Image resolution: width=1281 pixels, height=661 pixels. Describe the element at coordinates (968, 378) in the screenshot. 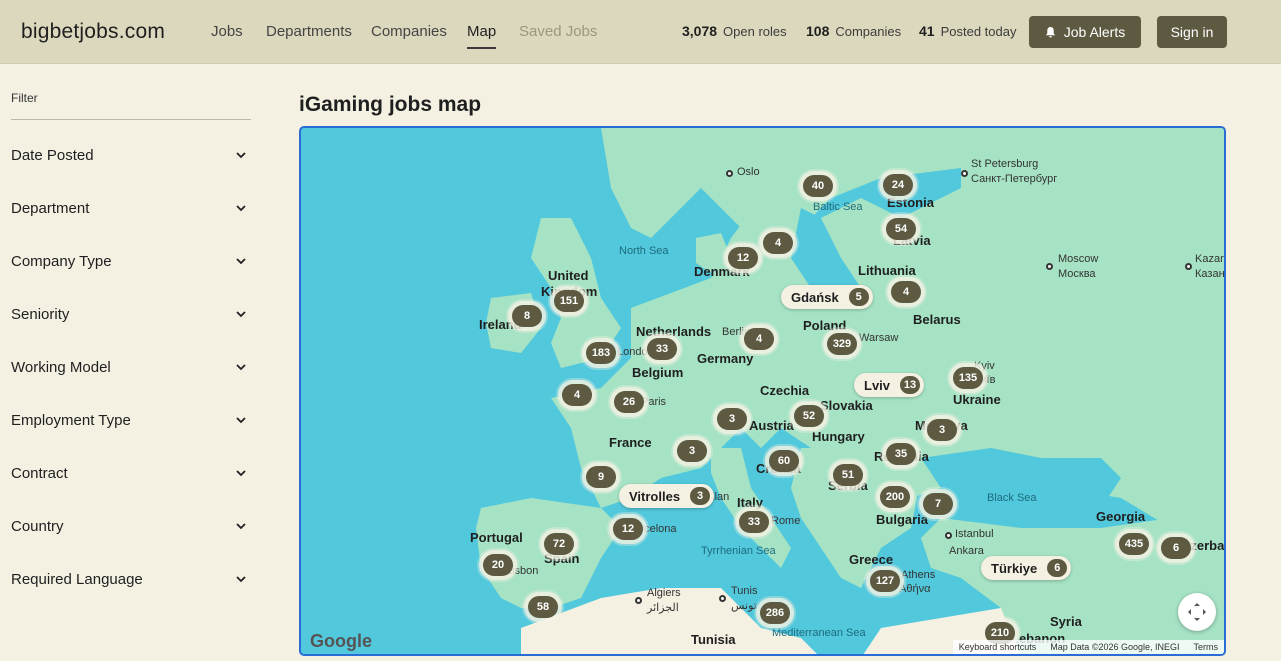

I see `job-cluster-marker: 135` at that location.